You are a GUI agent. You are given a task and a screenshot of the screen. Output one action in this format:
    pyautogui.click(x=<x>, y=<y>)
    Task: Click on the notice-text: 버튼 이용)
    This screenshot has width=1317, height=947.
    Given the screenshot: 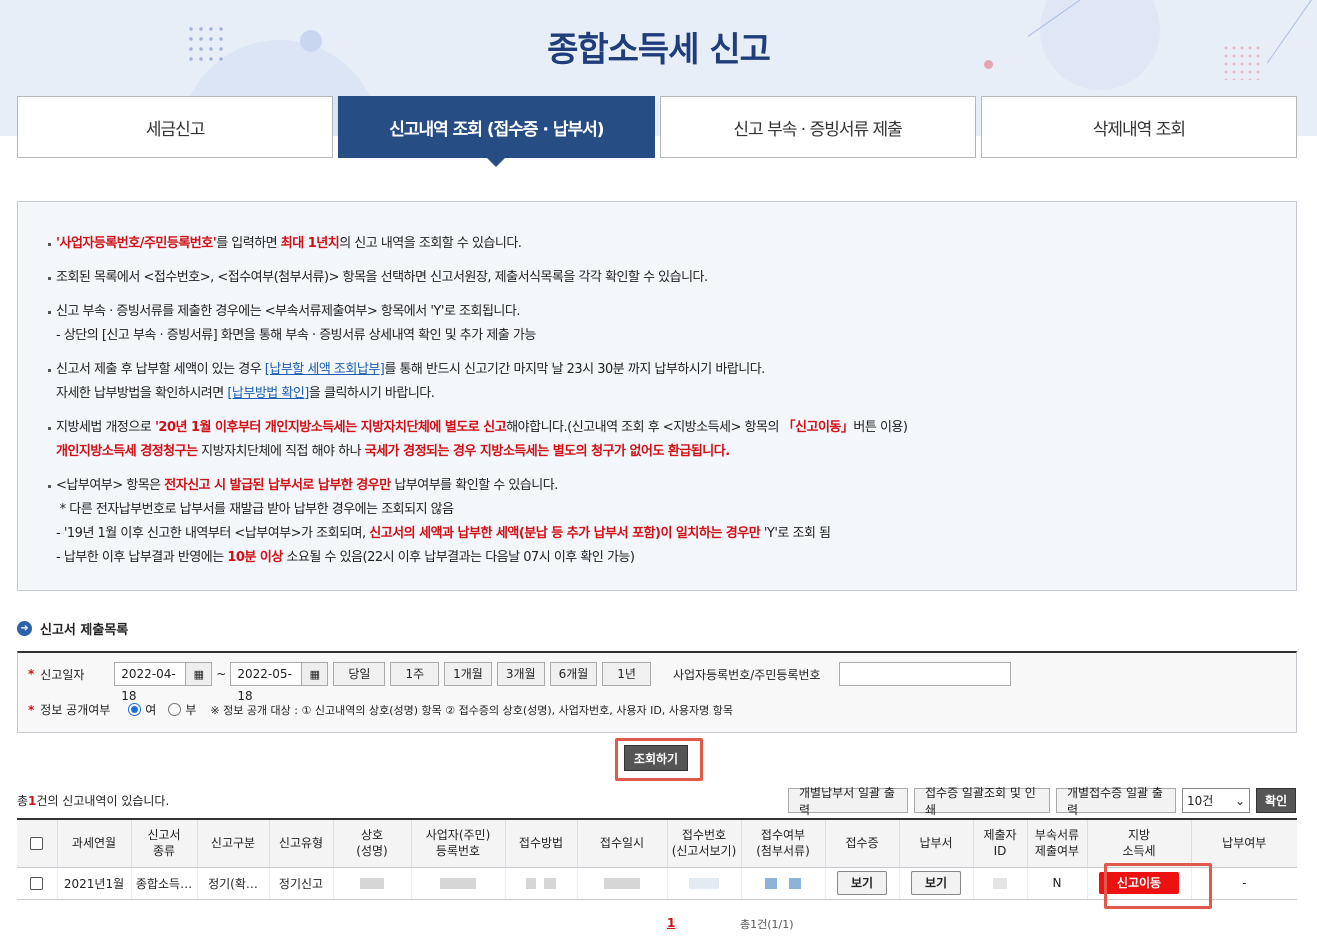 What is the action you would take?
    pyautogui.click(x=880, y=427)
    